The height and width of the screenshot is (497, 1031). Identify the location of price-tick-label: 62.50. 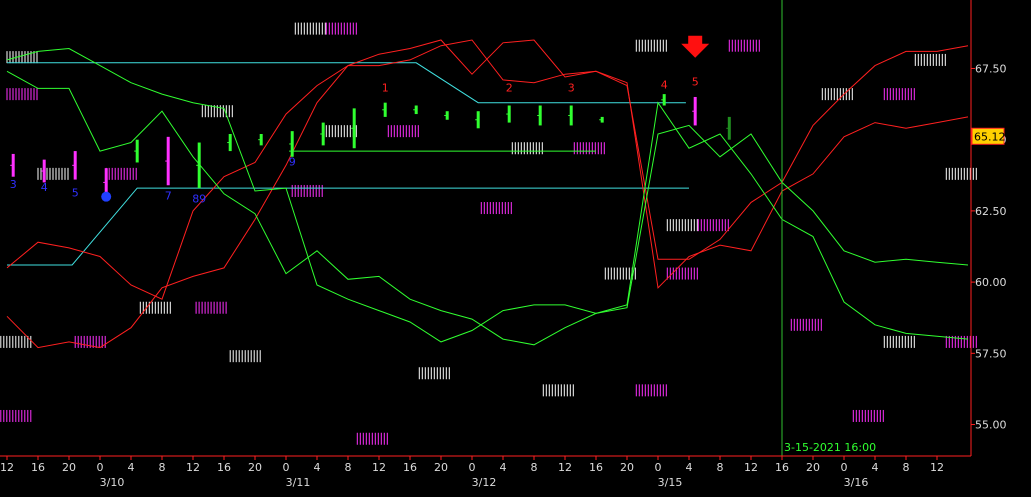
(991, 211).